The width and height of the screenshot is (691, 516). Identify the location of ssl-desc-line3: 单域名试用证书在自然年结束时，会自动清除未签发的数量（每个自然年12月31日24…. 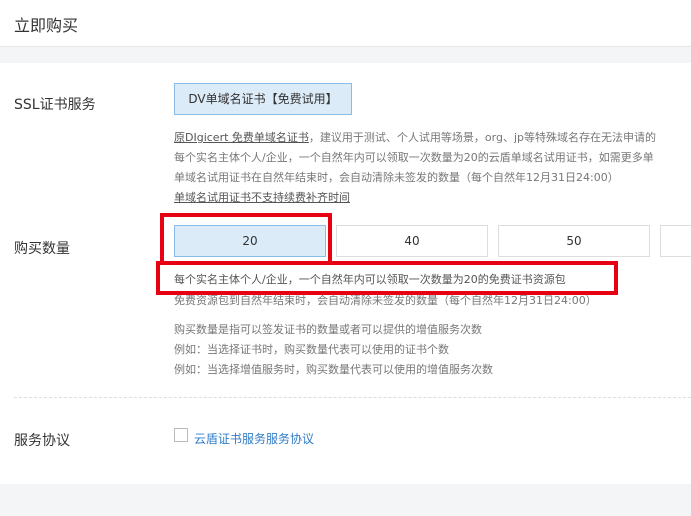
(396, 177).